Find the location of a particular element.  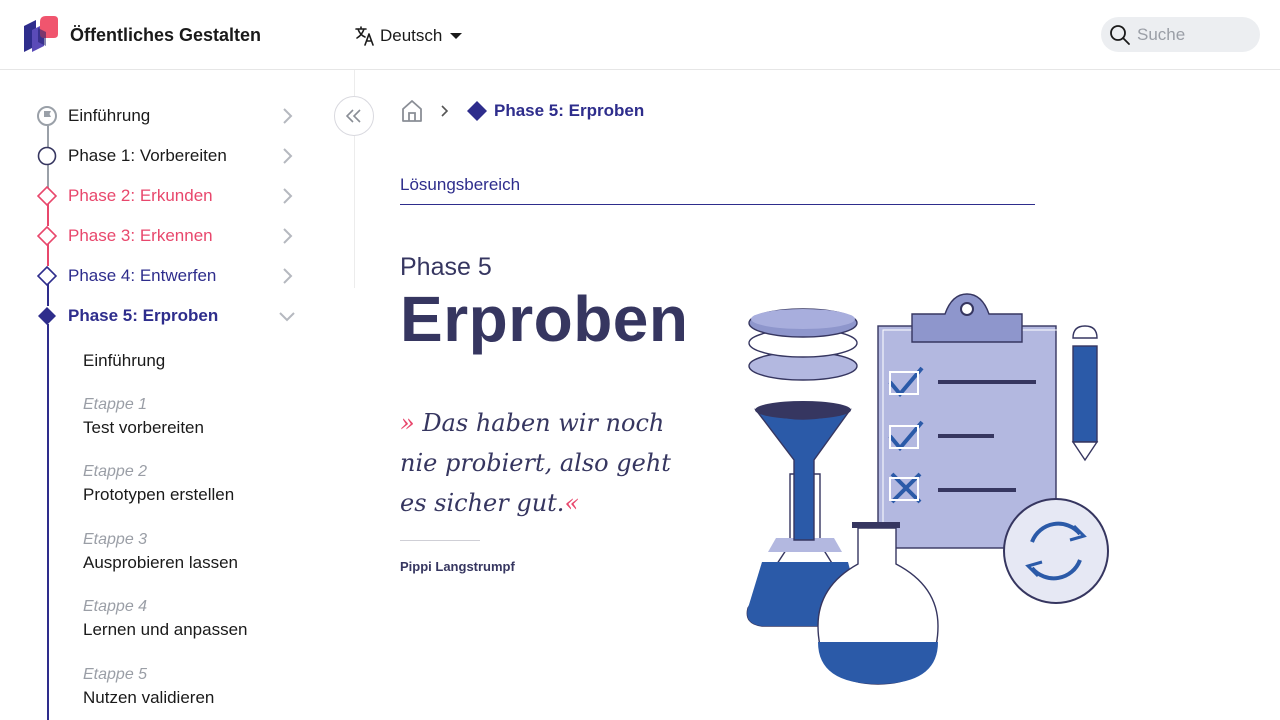

search-box is located at coordinates (1180, 34).